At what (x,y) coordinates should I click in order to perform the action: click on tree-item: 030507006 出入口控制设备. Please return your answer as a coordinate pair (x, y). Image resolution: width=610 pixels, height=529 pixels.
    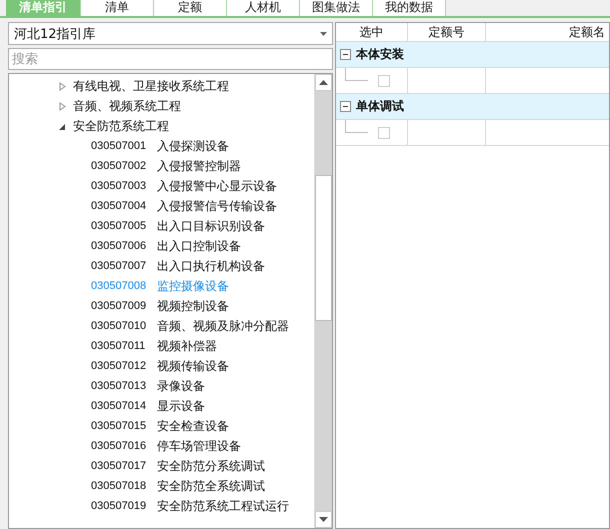
    Looking at the image, I should click on (161, 246).